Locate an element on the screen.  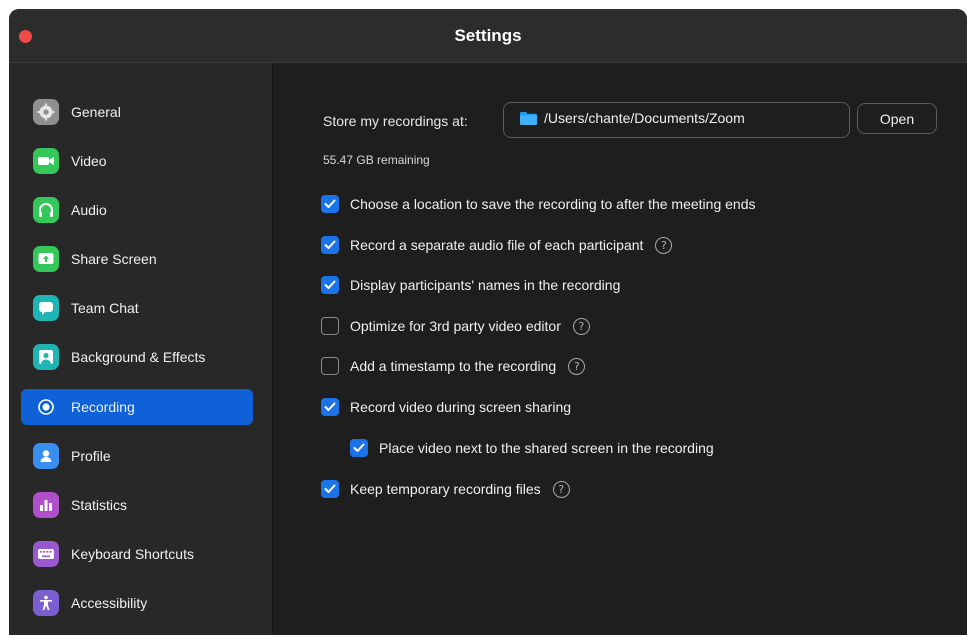
option-keep-temporary-files: Keep temporary recording files ? is located at coordinates (445, 489).